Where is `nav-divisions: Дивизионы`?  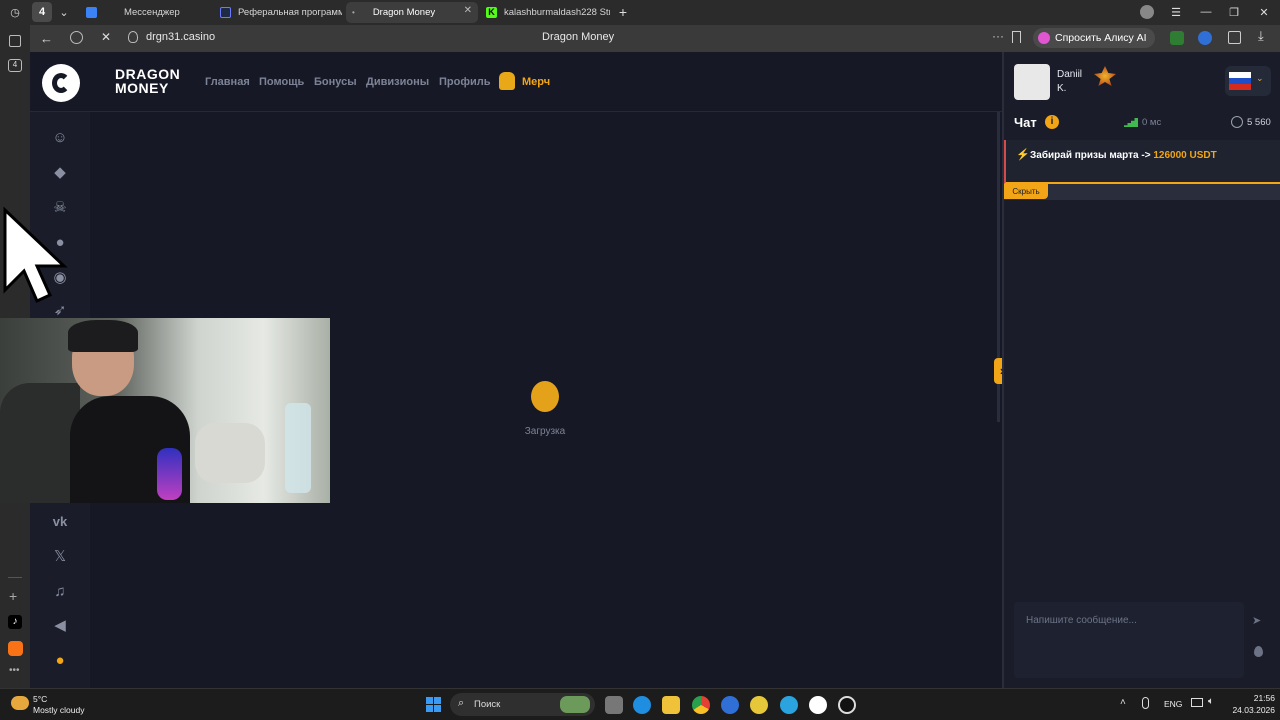 nav-divisions: Дивизионы is located at coordinates (397, 82).